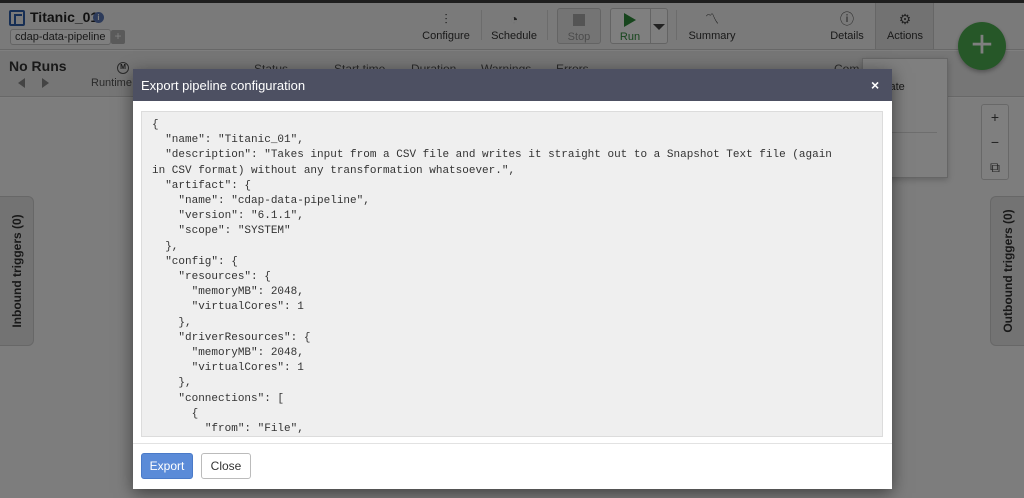 This screenshot has width=1024, height=498. What do you see at coordinates (167, 466) in the screenshot?
I see `export-button: Export` at bounding box center [167, 466].